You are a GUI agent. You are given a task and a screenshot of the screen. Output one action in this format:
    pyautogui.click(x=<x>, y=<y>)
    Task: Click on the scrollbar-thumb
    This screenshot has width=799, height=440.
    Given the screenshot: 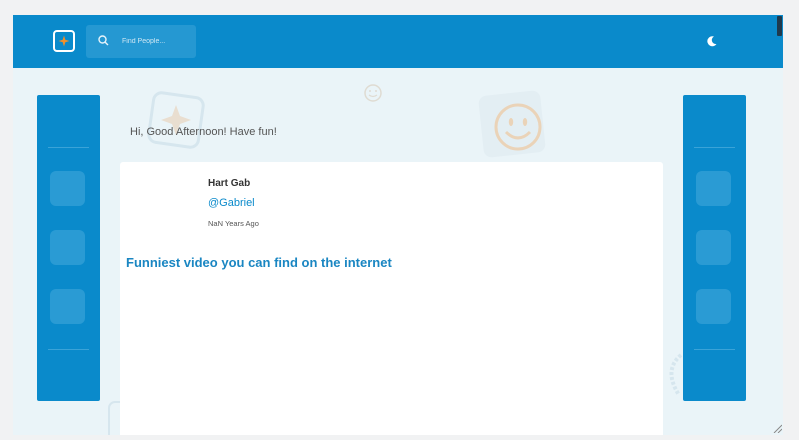 What is the action you would take?
    pyautogui.click(x=779, y=26)
    